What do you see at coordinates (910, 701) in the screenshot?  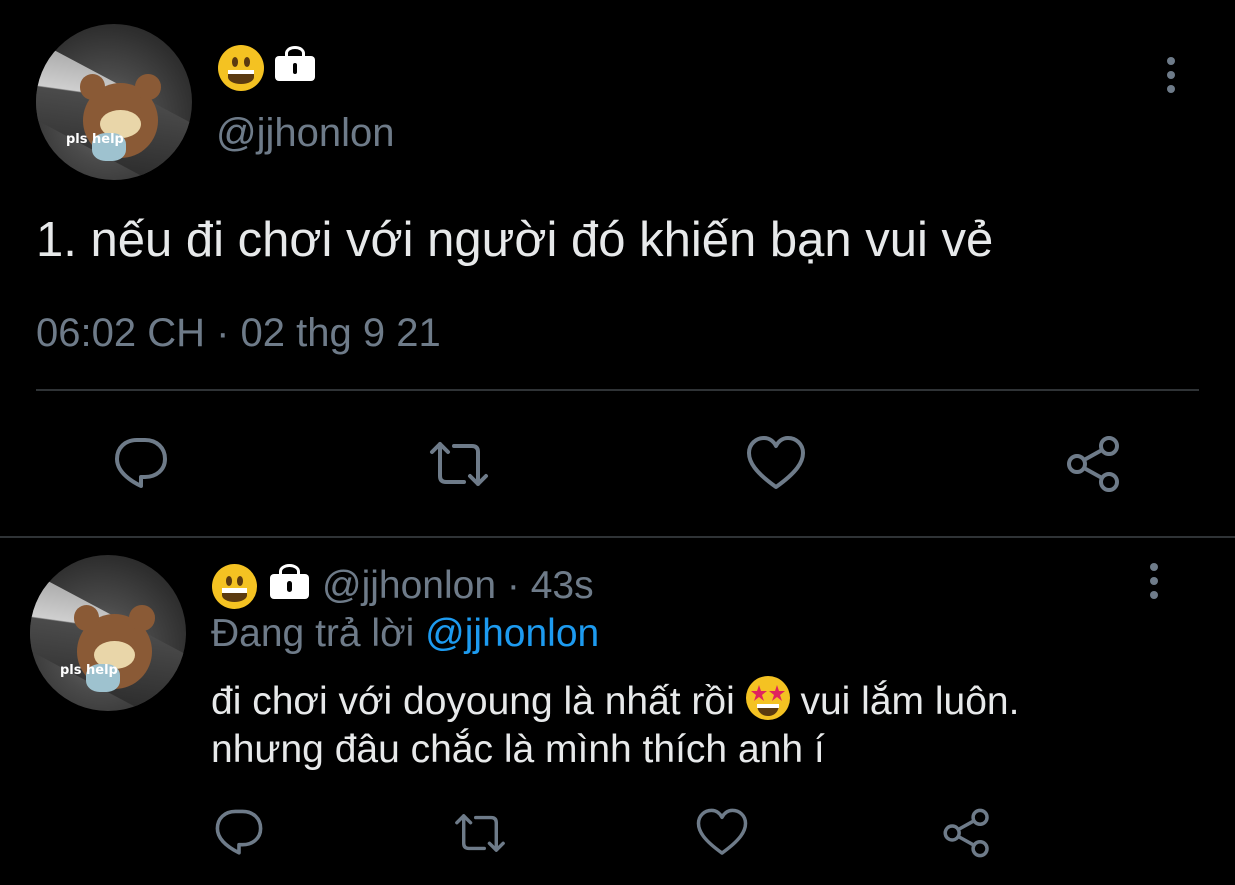 I see `reply-text-segment: vui lắm luôn.` at bounding box center [910, 701].